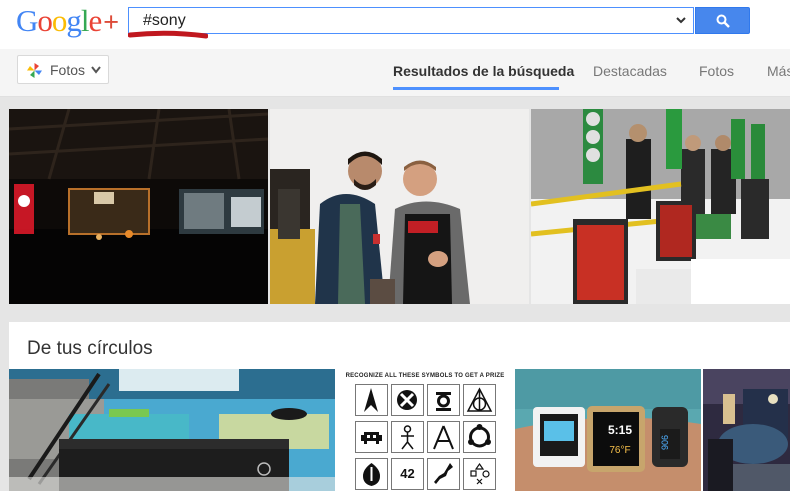 This screenshot has height=491, width=790. I want to click on search-button, so click(722, 20).